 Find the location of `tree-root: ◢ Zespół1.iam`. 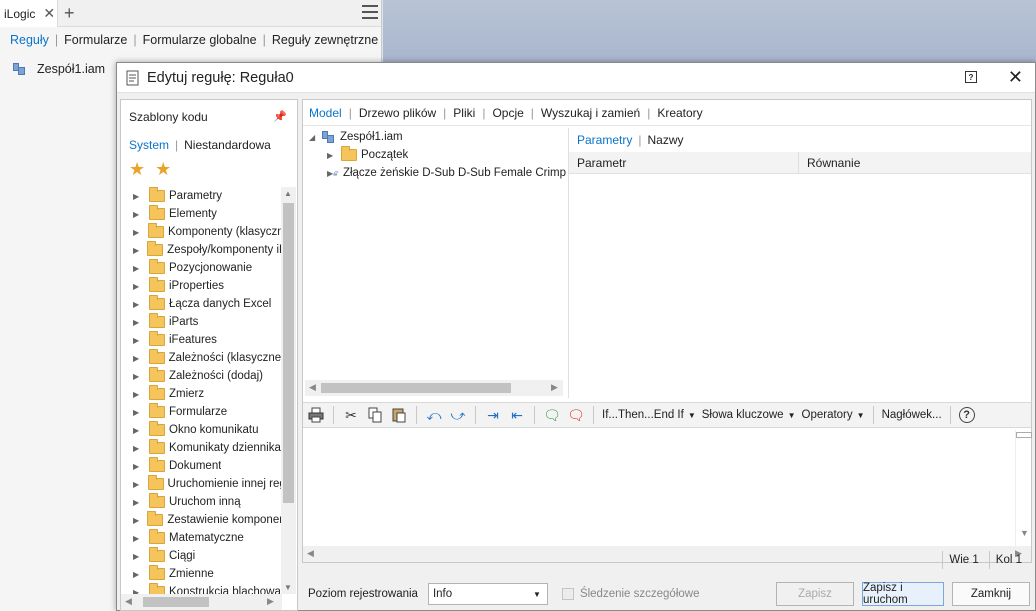

tree-root: ◢ Zespół1.iam is located at coordinates (435, 137).